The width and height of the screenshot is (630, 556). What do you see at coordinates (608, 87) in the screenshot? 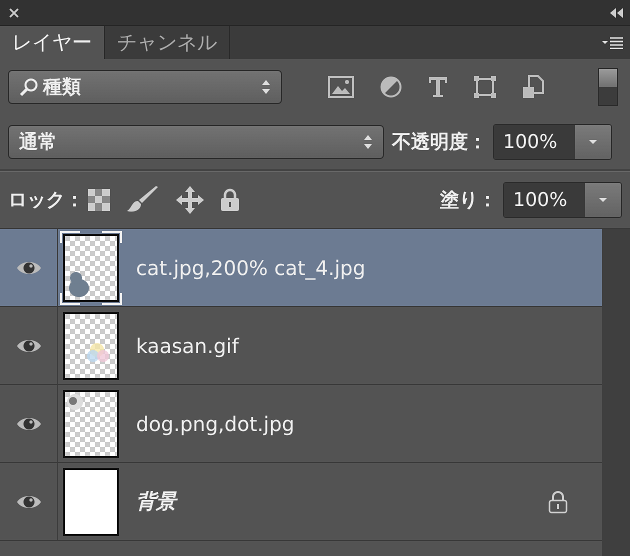
I see `filter-toggle` at bounding box center [608, 87].